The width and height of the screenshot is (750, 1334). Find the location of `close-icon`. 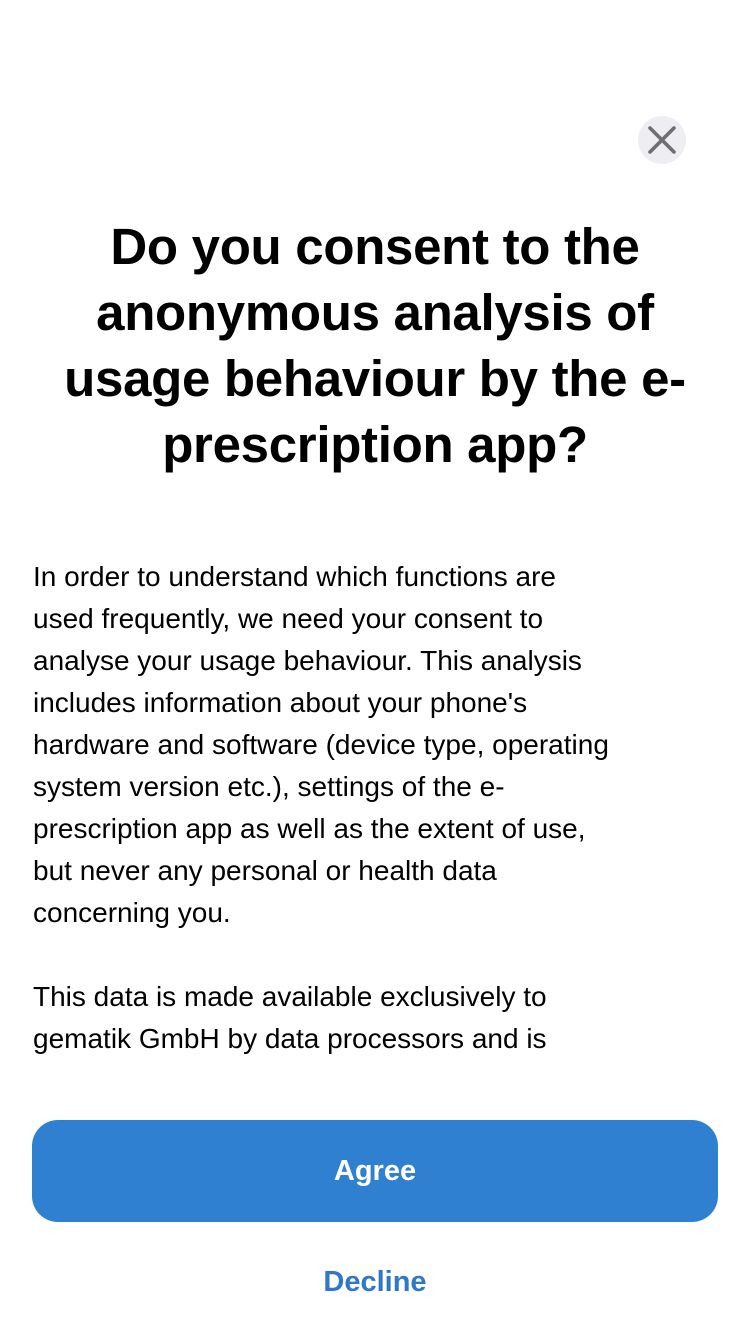

close-icon is located at coordinates (662, 140).